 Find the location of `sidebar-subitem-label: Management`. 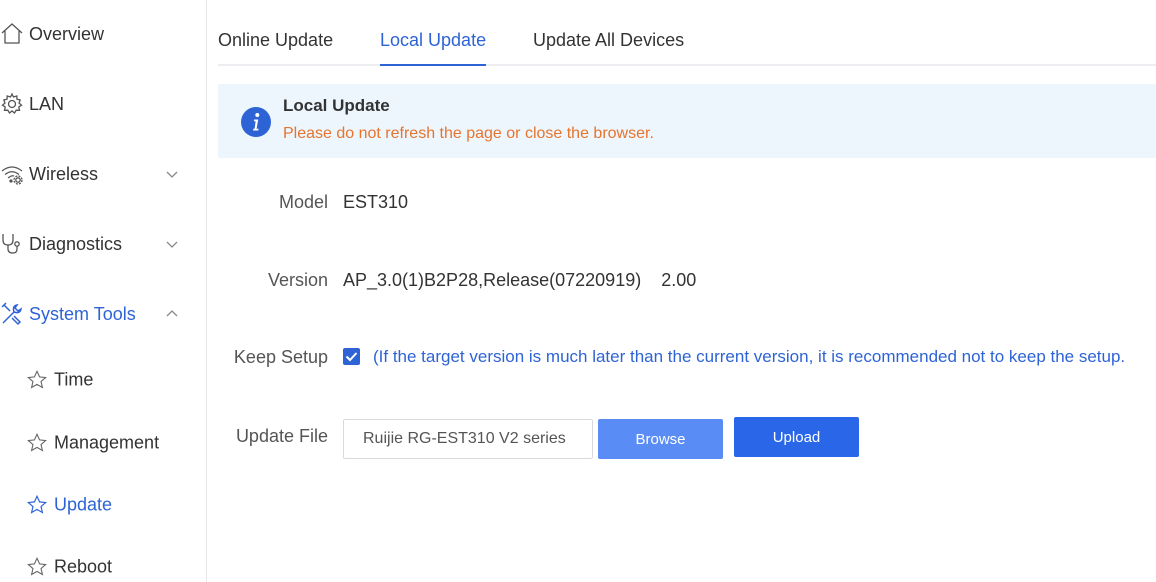

sidebar-subitem-label: Management is located at coordinates (107, 442).